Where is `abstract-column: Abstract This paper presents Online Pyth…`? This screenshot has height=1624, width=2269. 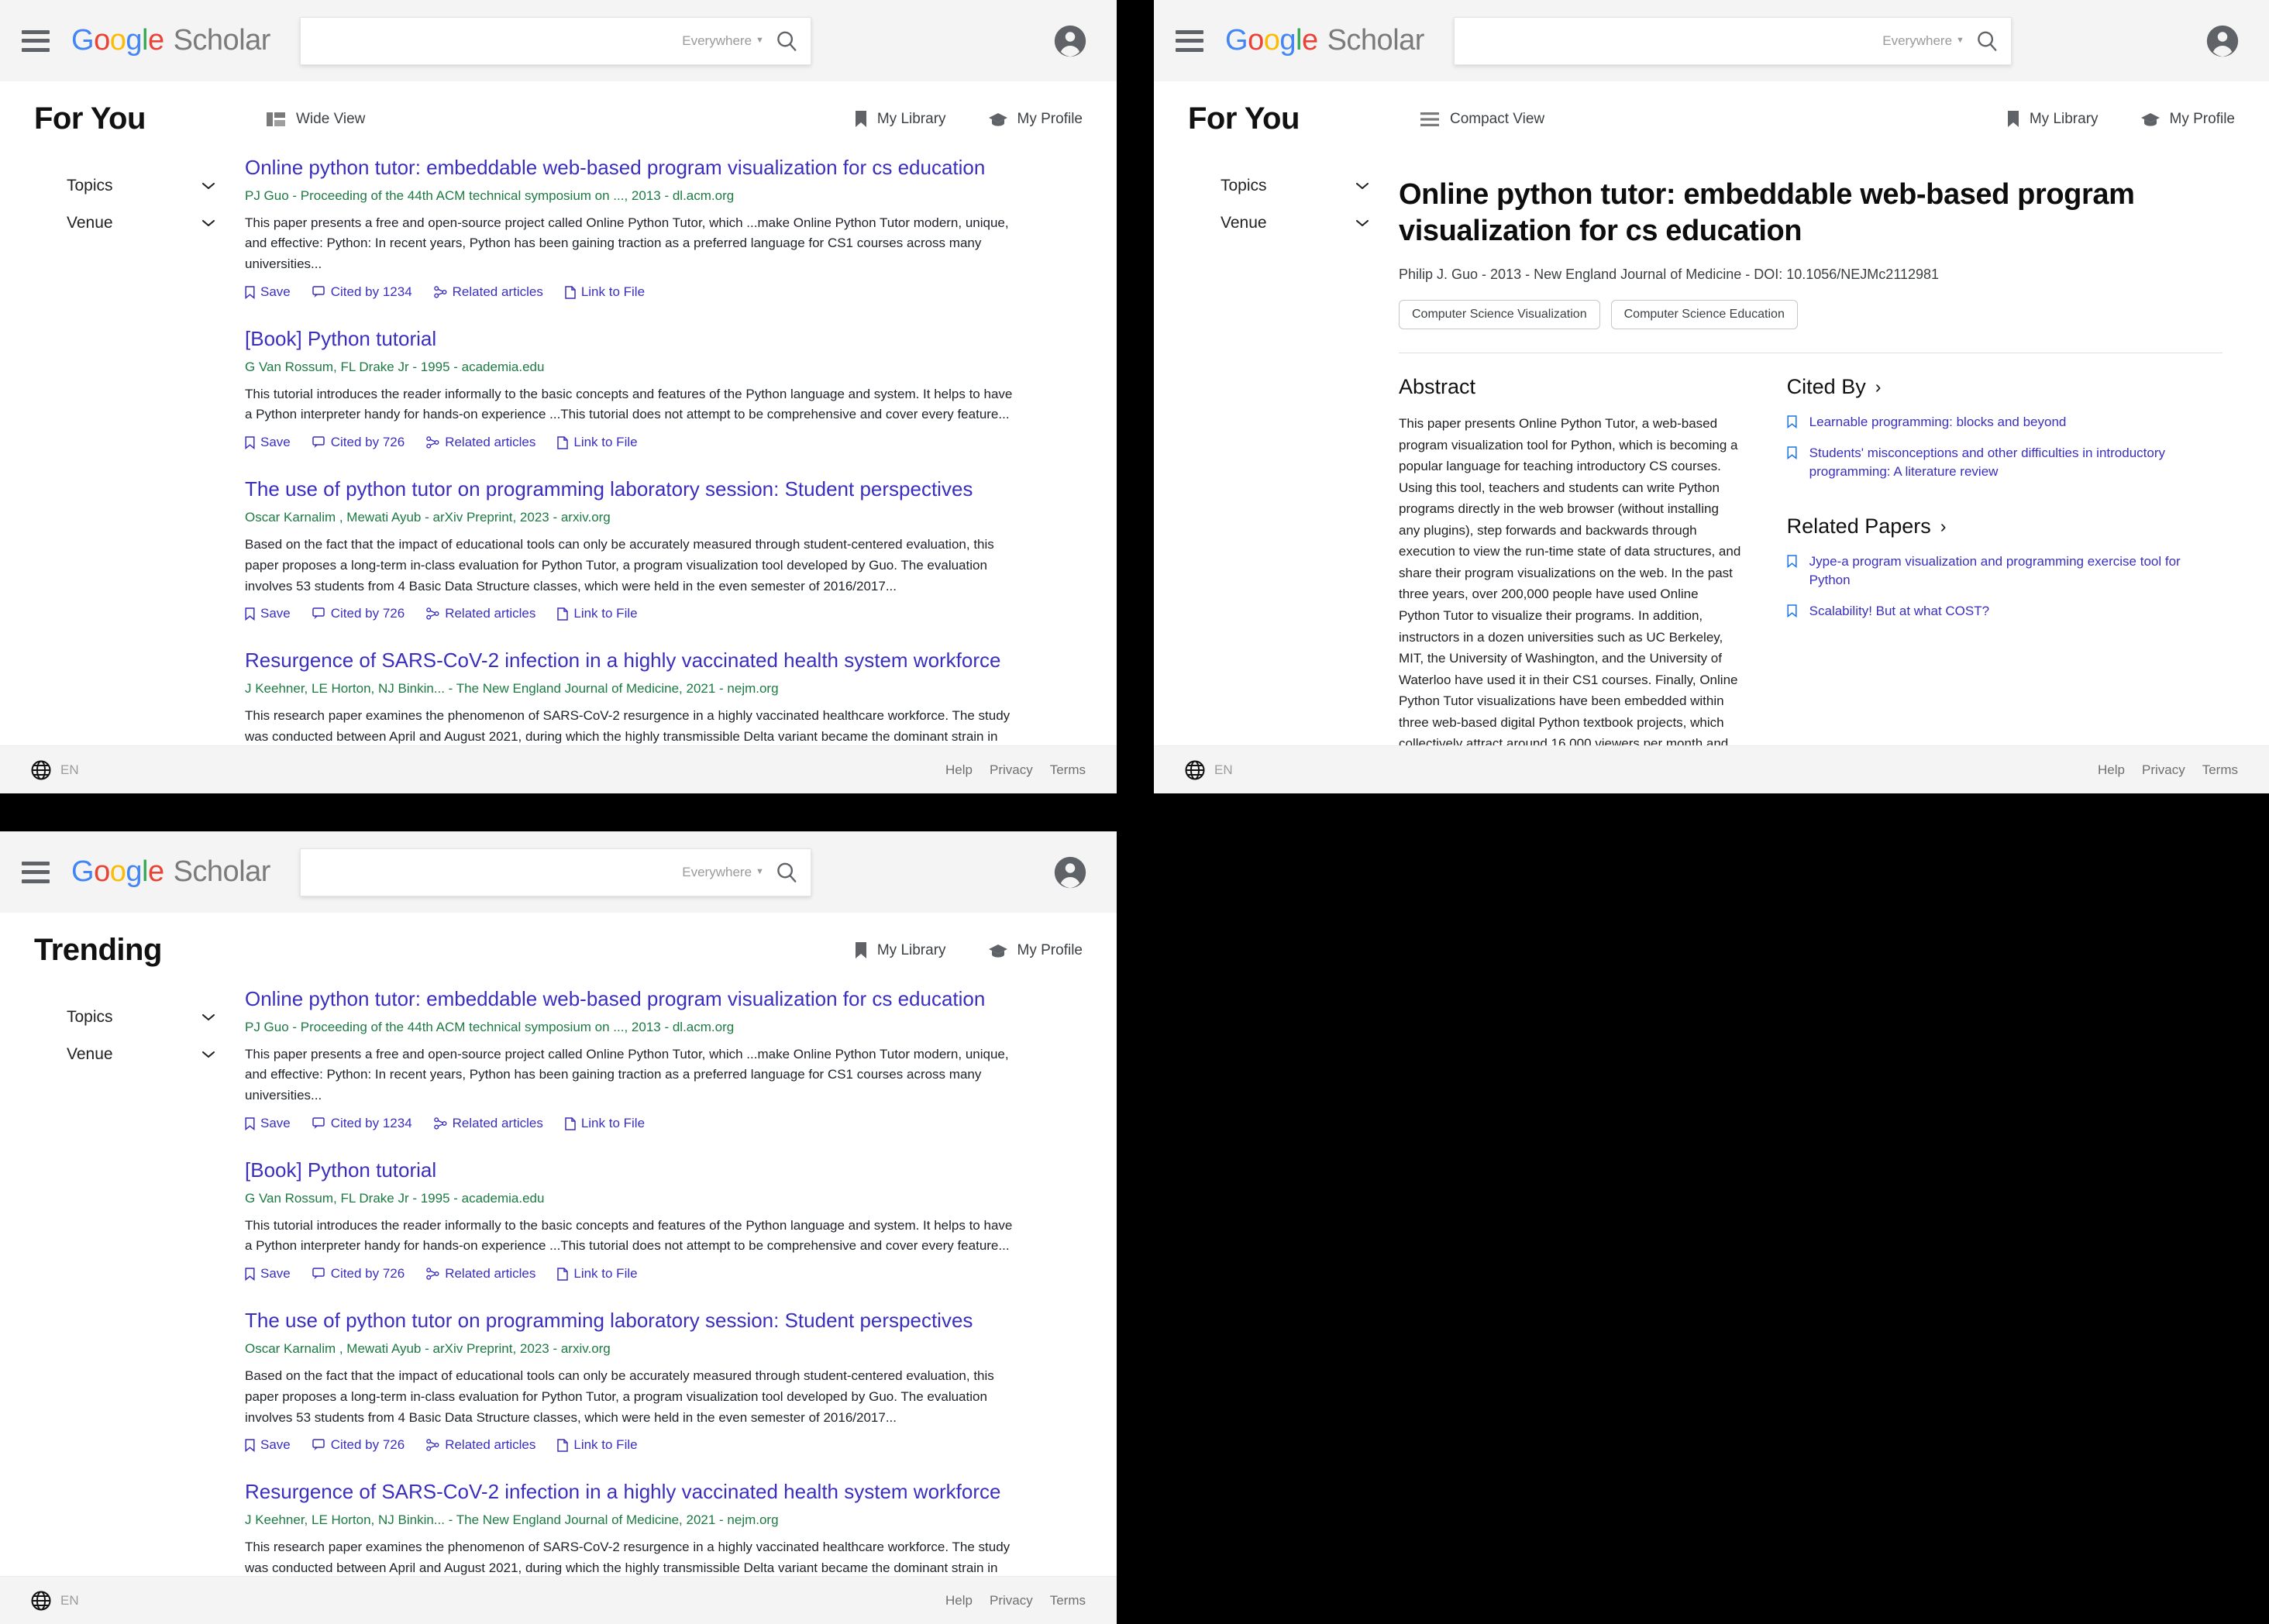
abstract-column: Abstract This paper presents Online Pyth… is located at coordinates (1570, 560).